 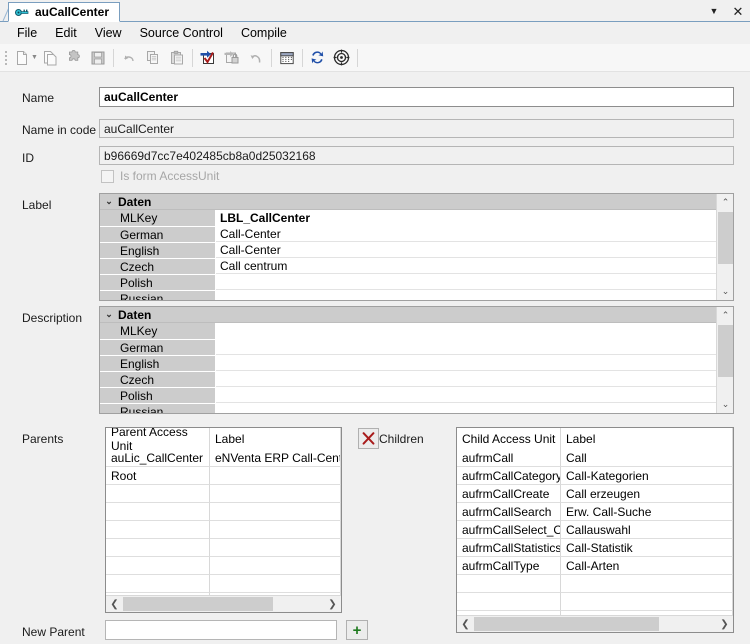 What do you see at coordinates (738, 11) in the screenshot?
I see `close-icon: ✕` at bounding box center [738, 11].